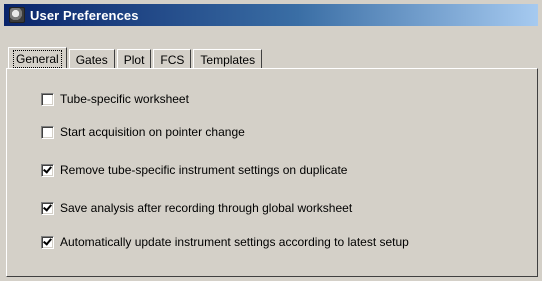 This screenshot has width=542, height=281. I want to click on tab-strip: General Gates Plot FCS Templates, so click(136, 57).